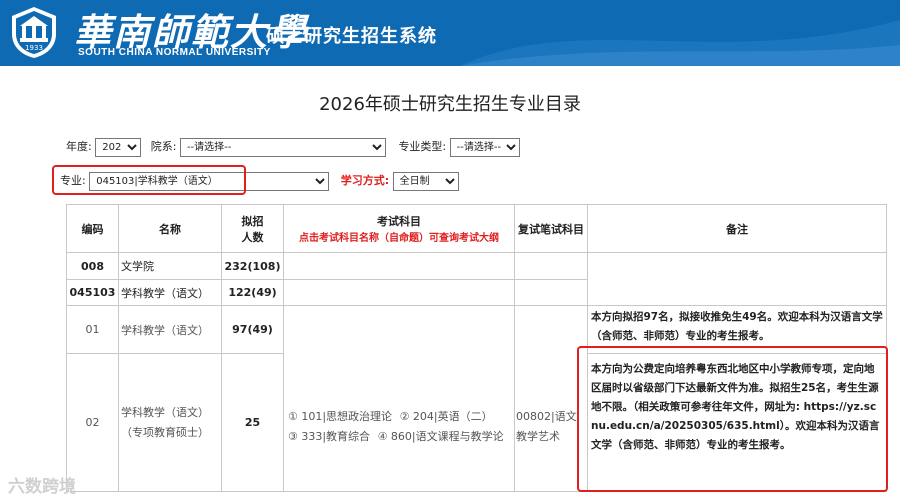 This screenshot has height=501, width=900. I want to click on year-select: 2026, so click(118, 147).